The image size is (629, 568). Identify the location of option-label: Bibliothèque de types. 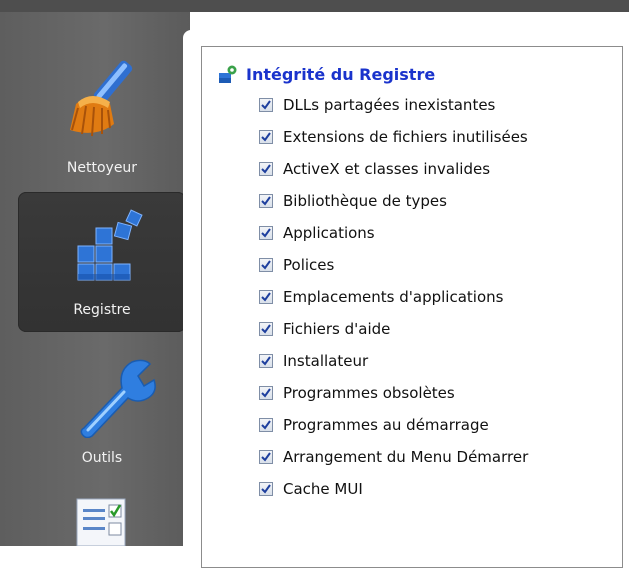
(365, 201).